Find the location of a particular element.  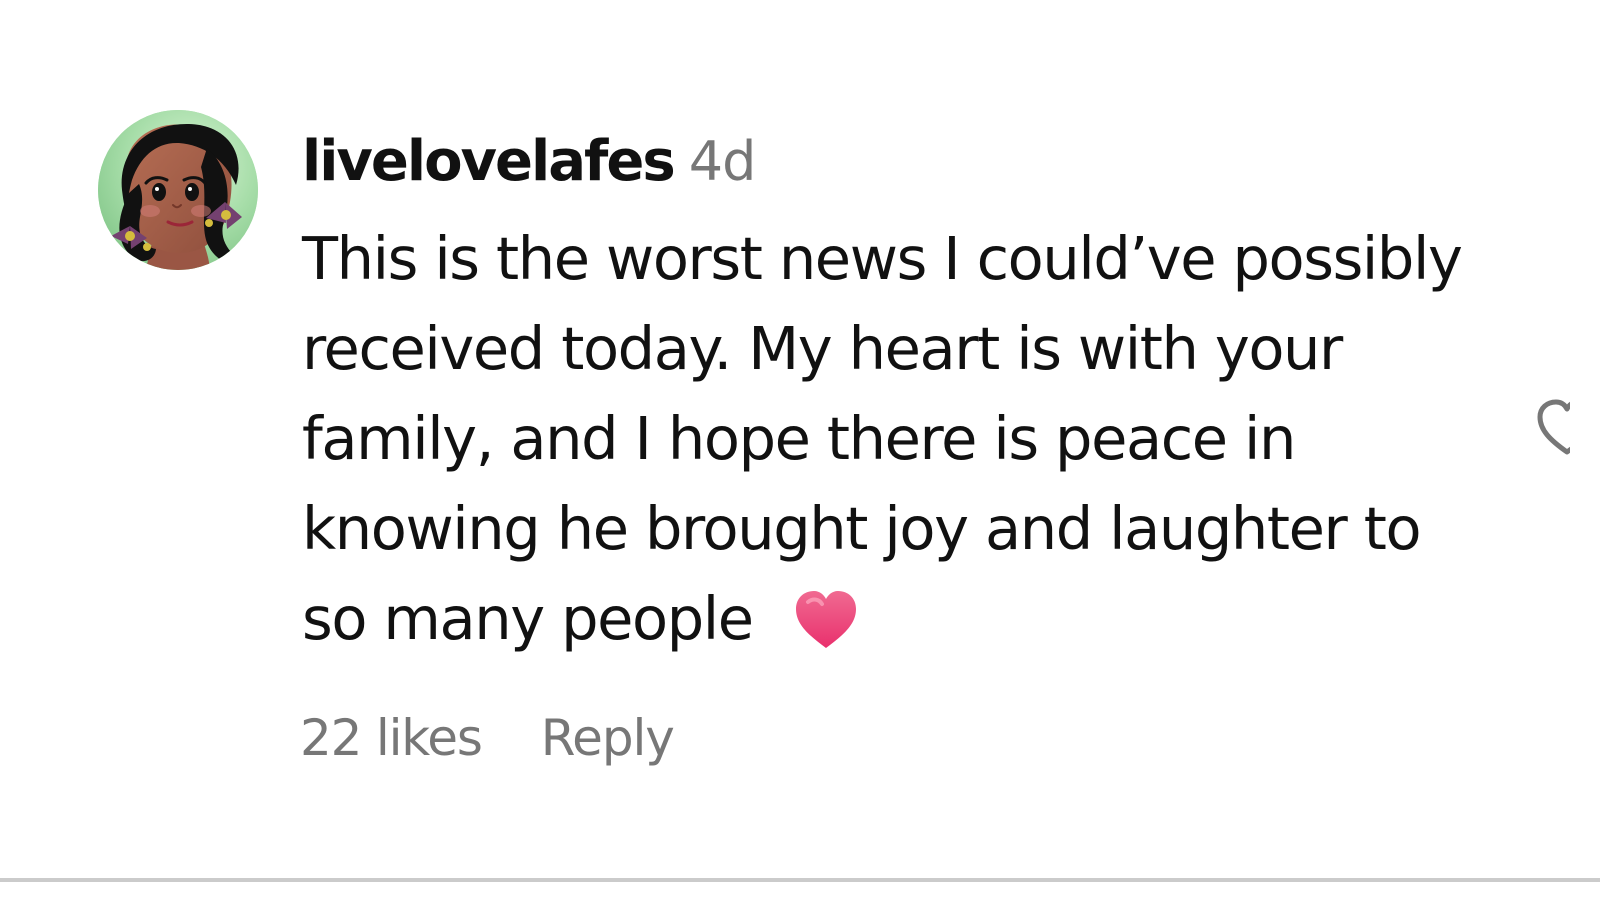

like-button is located at coordinates (1552, 427).